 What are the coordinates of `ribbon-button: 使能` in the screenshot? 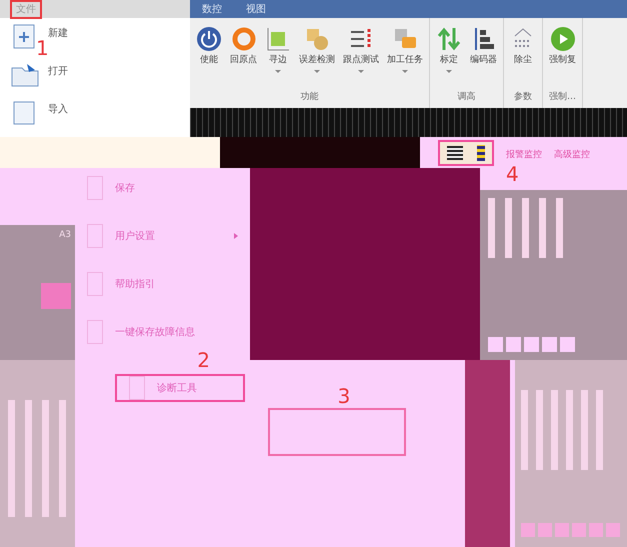 It's located at (209, 49).